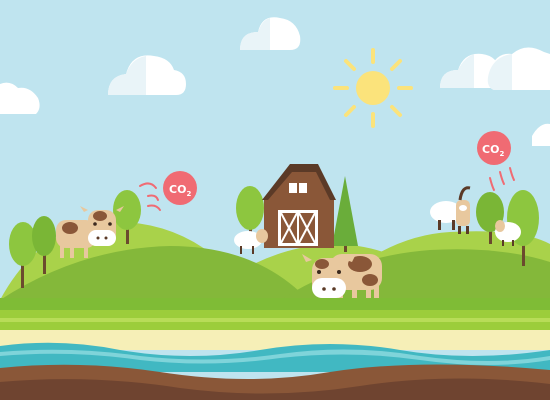 This screenshot has height=400, width=550. I want to click on co2-right-sub: 2, so click(501, 154).